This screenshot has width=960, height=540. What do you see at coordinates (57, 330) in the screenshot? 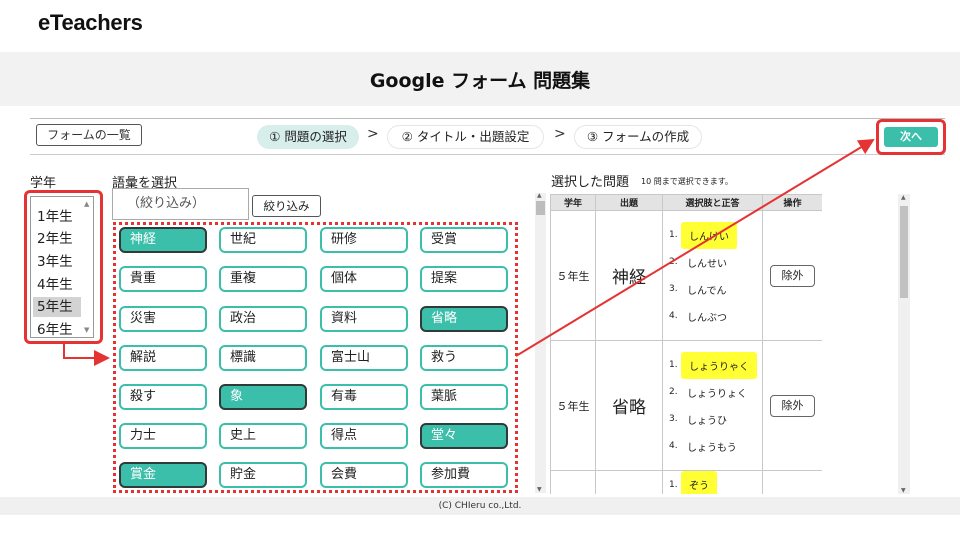
I see `grade-option: 6年生` at bounding box center [57, 330].